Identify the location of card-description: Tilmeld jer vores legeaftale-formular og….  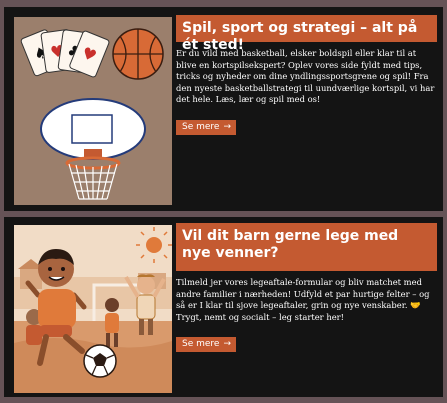
(303, 299).